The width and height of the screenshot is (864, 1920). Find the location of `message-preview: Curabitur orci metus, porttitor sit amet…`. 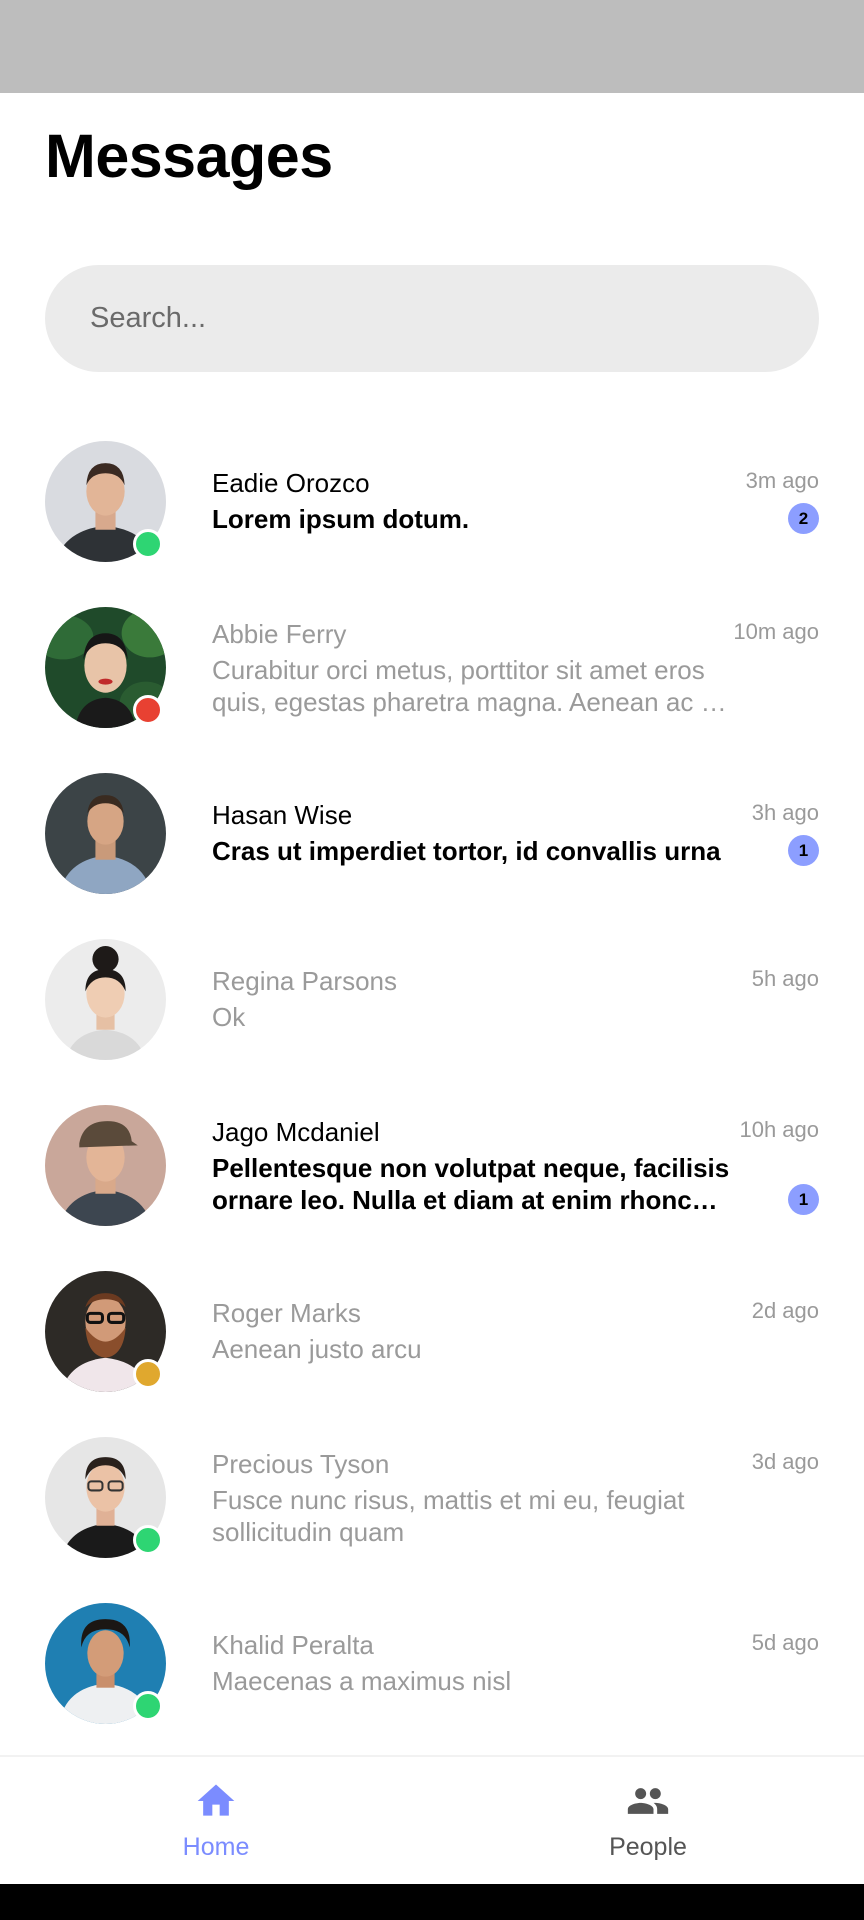

message-preview: Curabitur orci metus, porttitor sit amet… is located at coordinates (470, 686).